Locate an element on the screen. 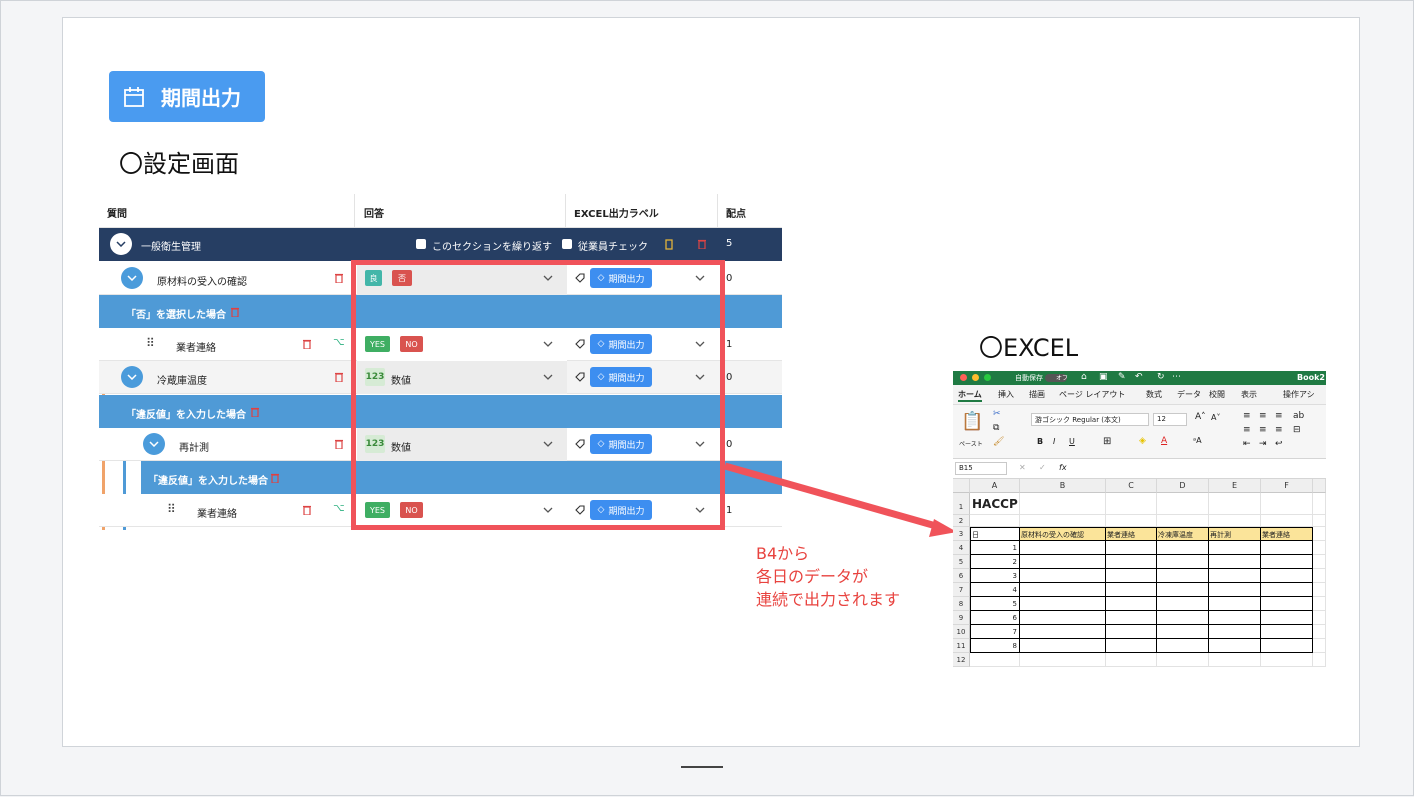 This screenshot has height=797, width=1414. column-header: A is located at coordinates (995, 486).